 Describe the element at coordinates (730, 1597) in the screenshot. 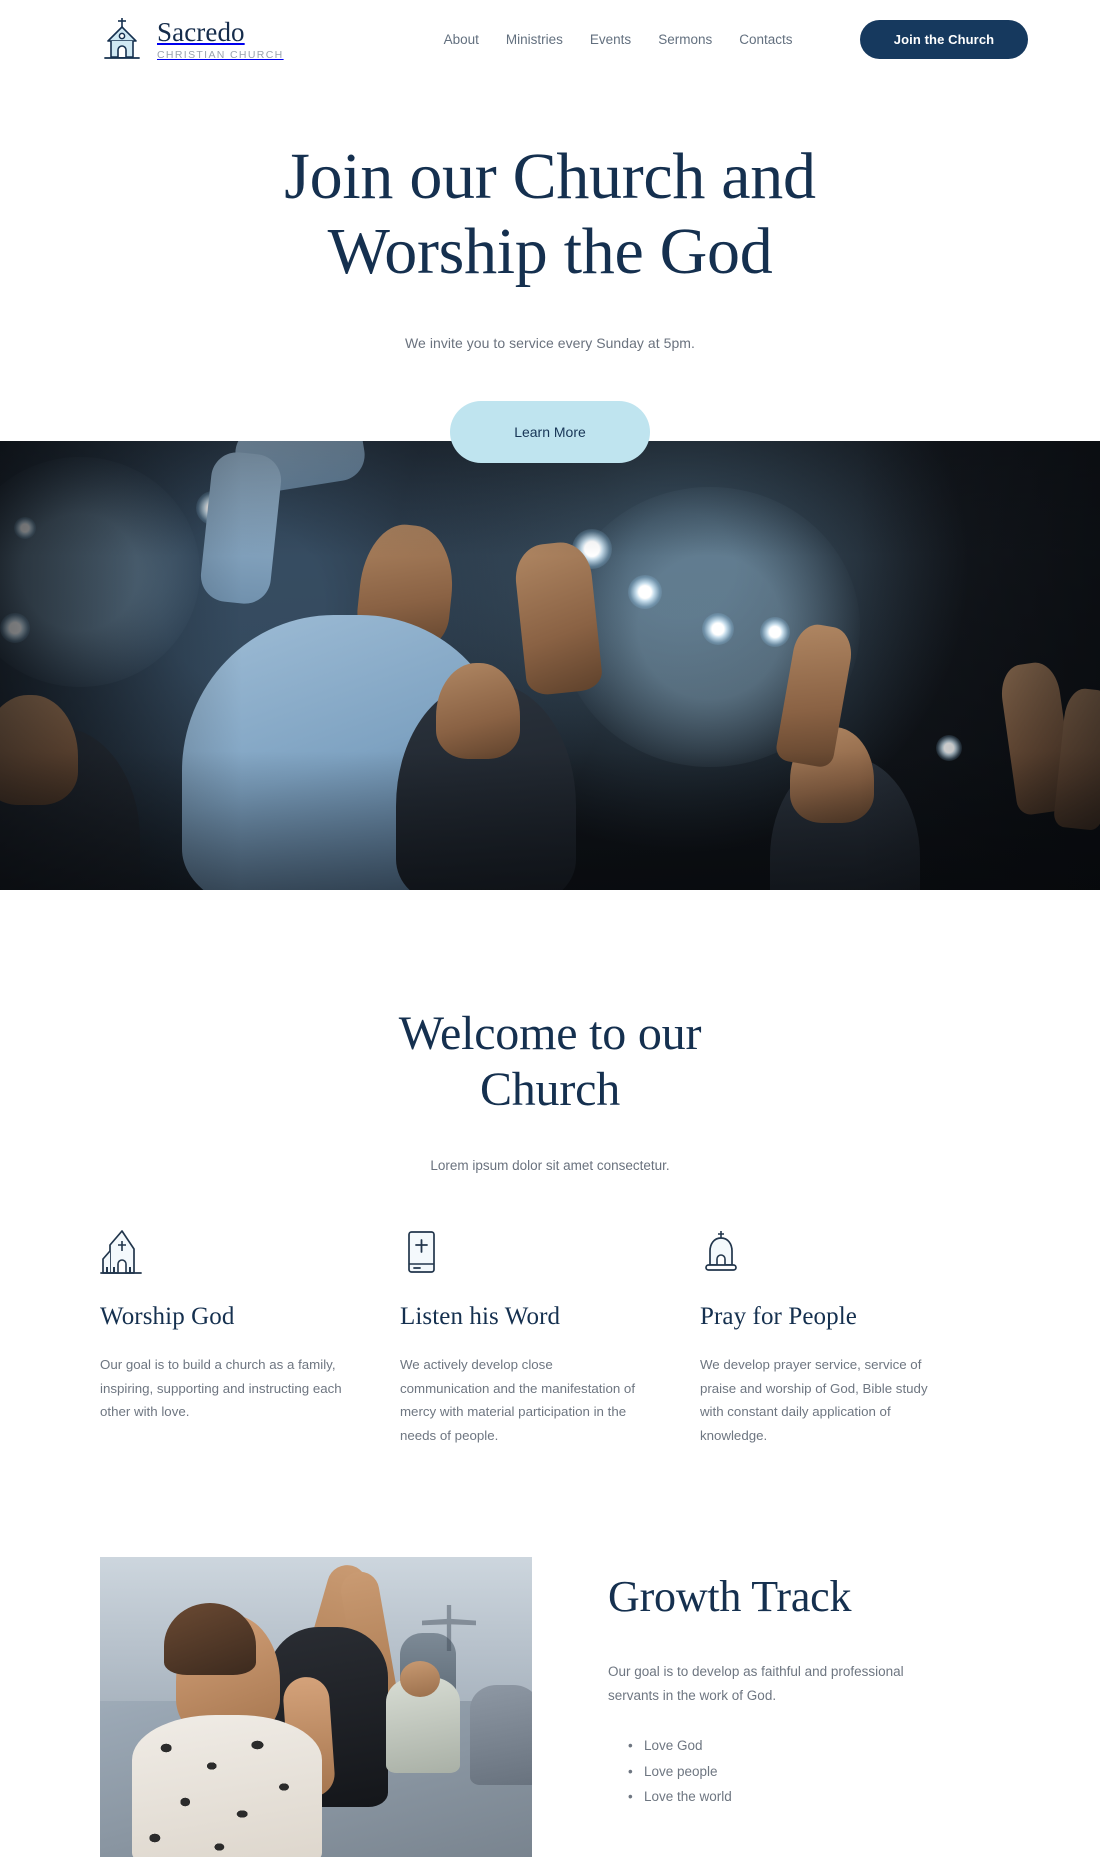

I see `growth-track-title: Growth Track` at that location.